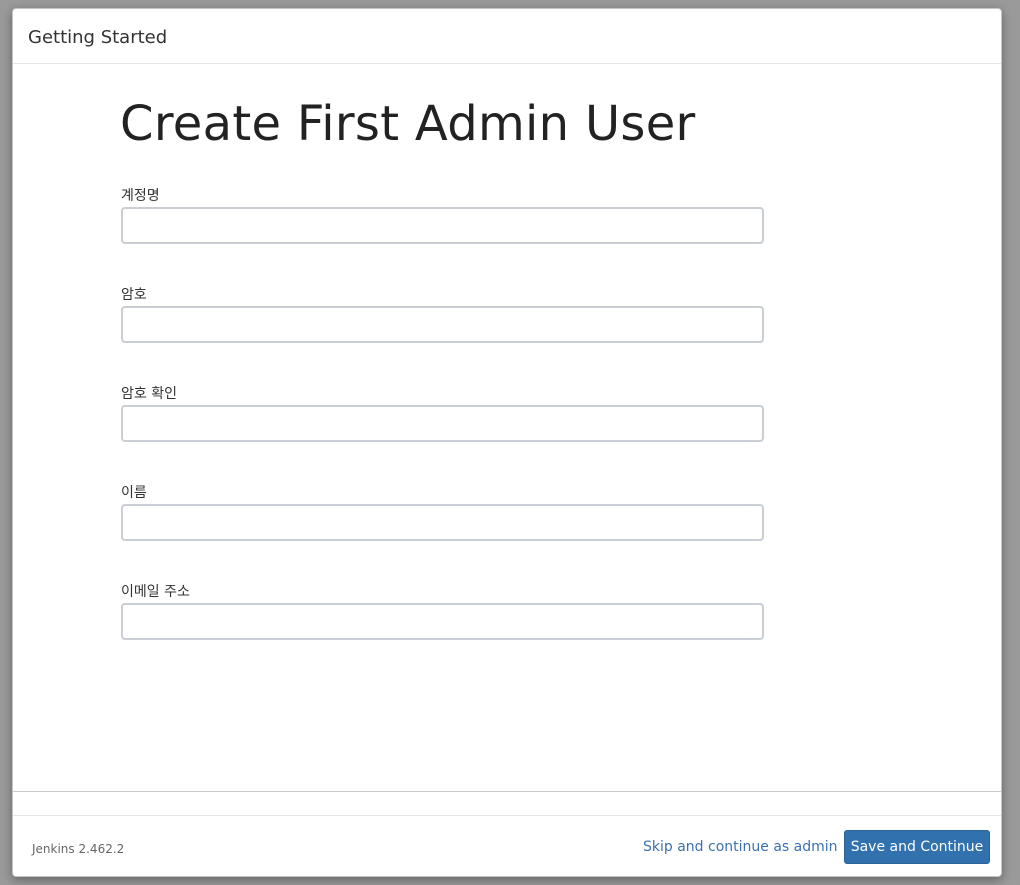 This screenshot has width=1020, height=885. Describe the element at coordinates (78, 849) in the screenshot. I see `version-label: Jenkins 2.462.2` at that location.